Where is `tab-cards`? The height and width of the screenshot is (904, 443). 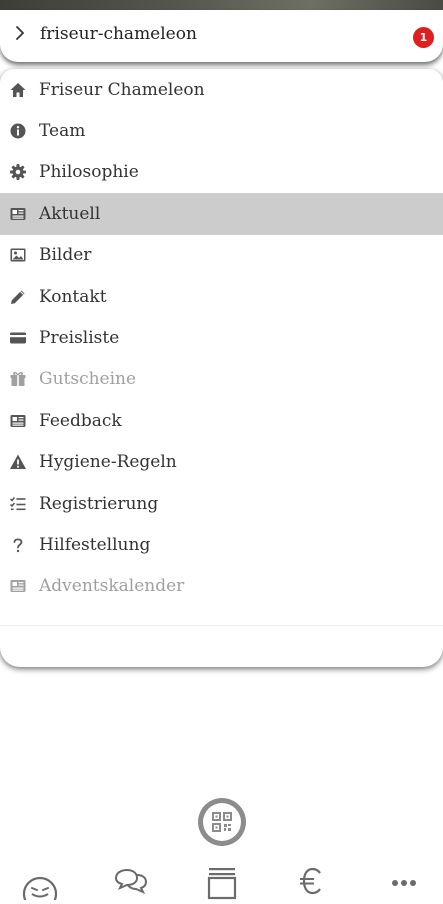 tab-cards is located at coordinates (222, 882).